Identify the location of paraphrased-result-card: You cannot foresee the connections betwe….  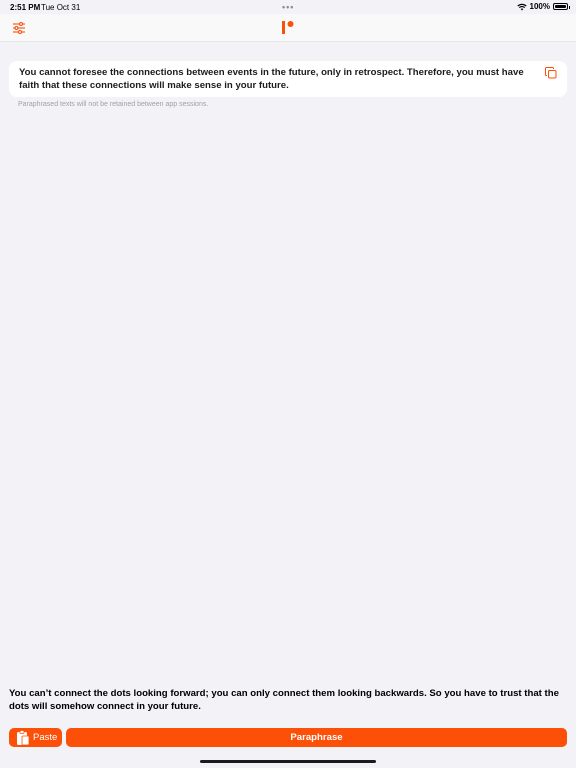
(288, 79).